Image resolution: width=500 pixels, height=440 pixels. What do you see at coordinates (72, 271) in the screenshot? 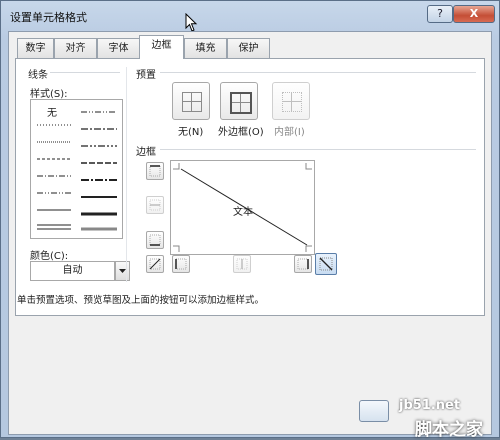
I see `color-dropdown: 自动` at bounding box center [72, 271].